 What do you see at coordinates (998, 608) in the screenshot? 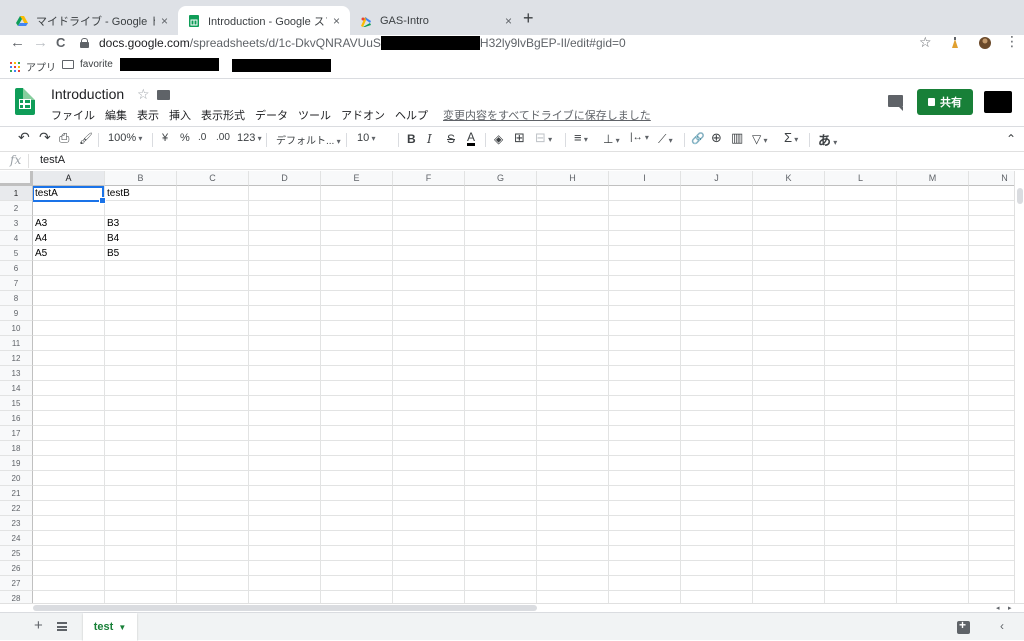
I see `scroll-left-icon: ◂` at bounding box center [998, 608].